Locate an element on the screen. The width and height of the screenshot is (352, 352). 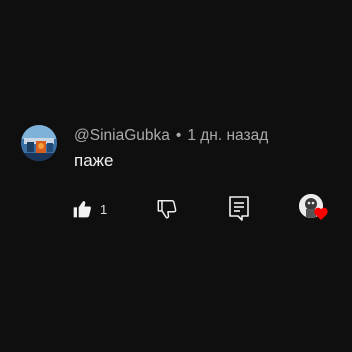
creator-heart-badge is located at coordinates (315, 209).